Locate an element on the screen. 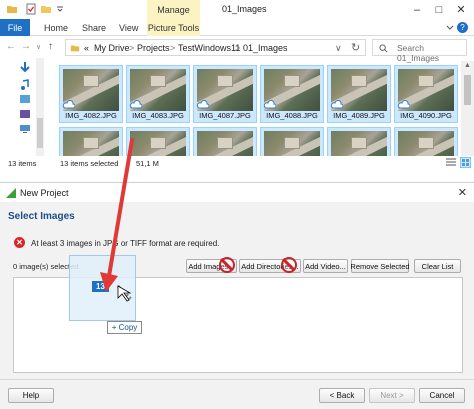 The width and height of the screenshot is (474, 409). error-icon: ✕ is located at coordinates (19, 242).